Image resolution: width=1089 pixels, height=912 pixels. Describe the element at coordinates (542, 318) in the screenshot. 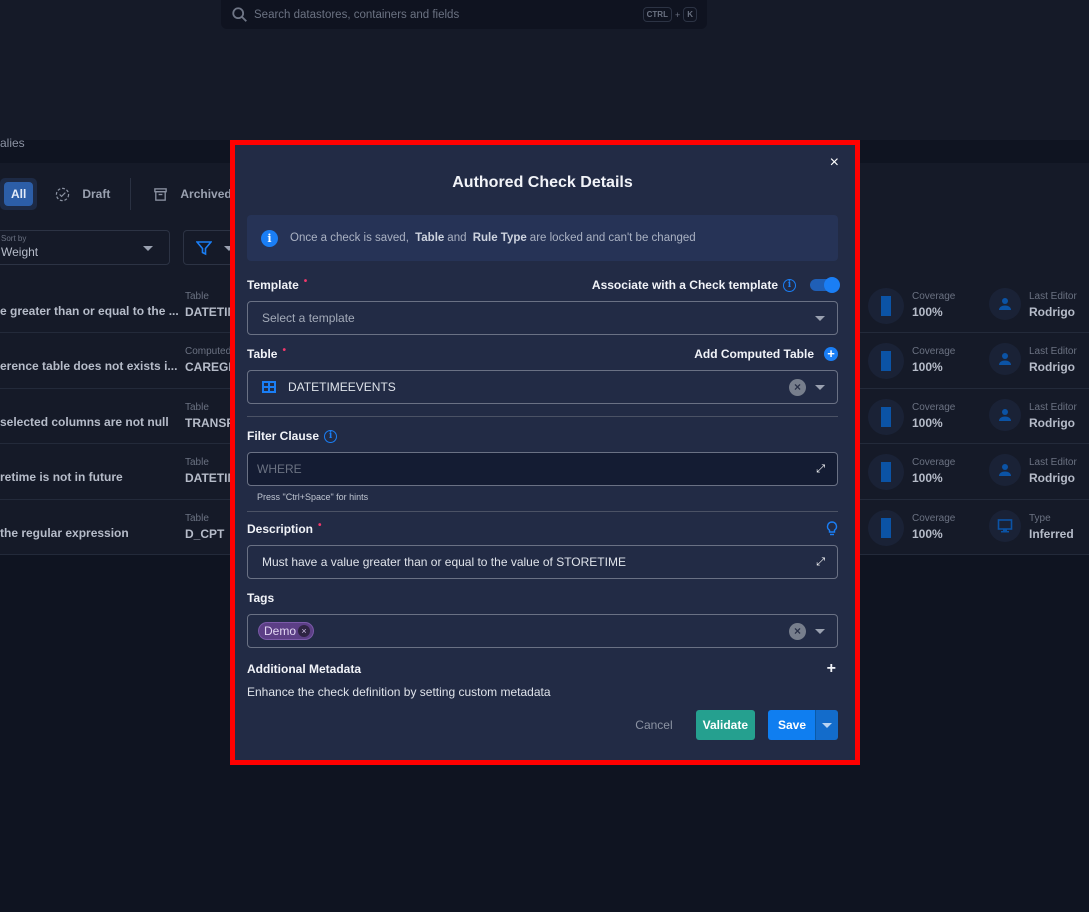

I see `template-select: Select a template` at that location.